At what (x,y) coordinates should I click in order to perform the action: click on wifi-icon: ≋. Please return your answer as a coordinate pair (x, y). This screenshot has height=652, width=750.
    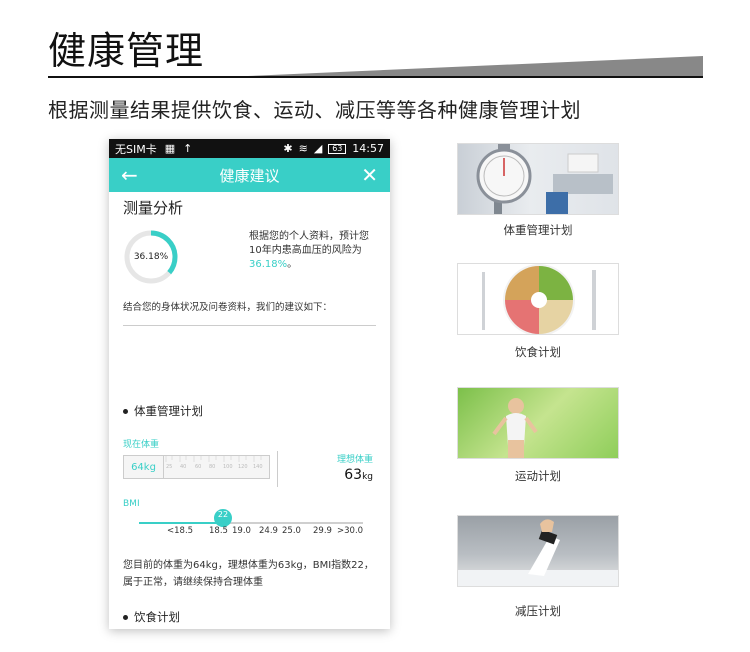
    Looking at the image, I should click on (303, 148).